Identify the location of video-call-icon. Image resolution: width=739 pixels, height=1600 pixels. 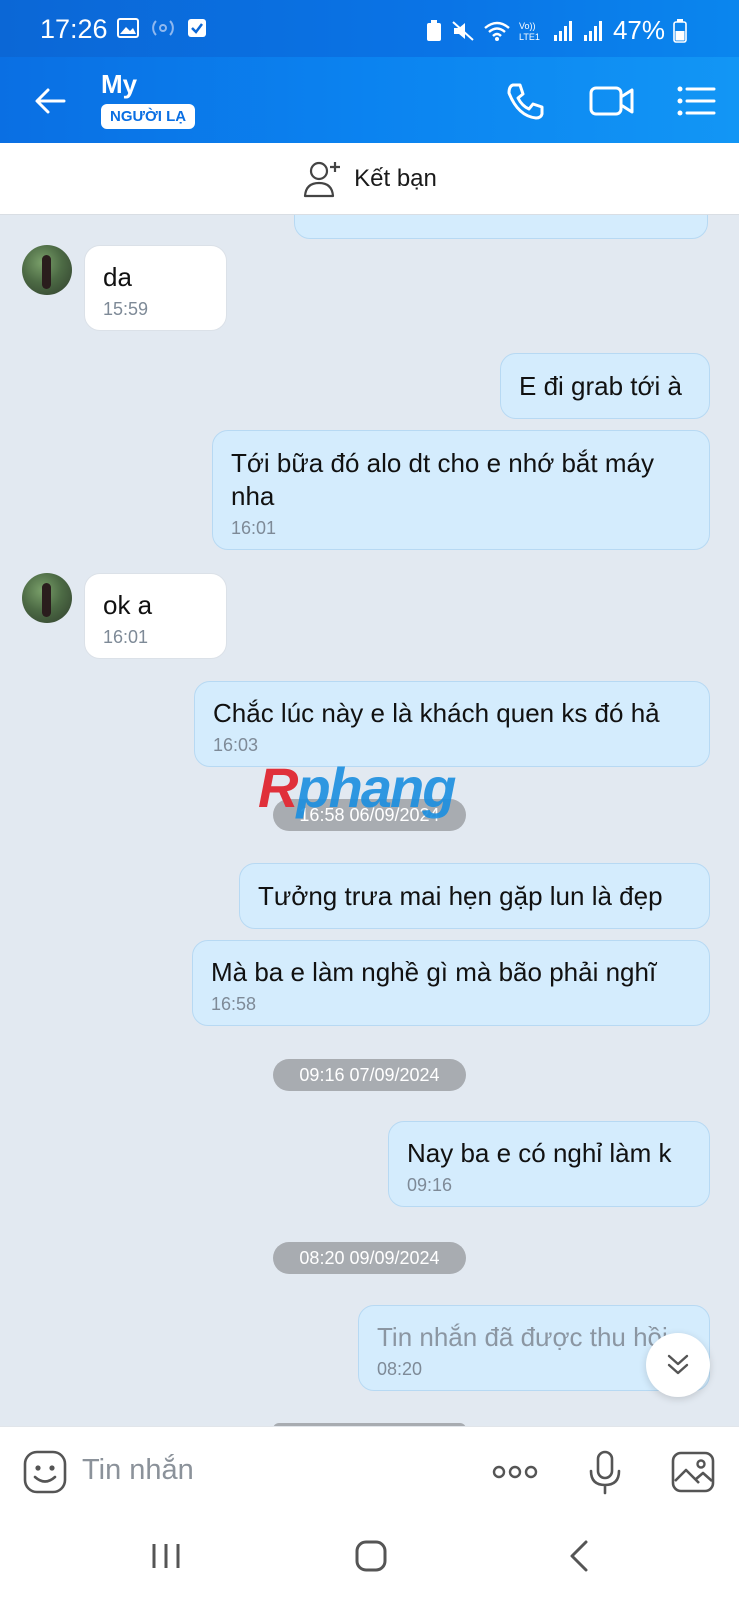
(612, 101).